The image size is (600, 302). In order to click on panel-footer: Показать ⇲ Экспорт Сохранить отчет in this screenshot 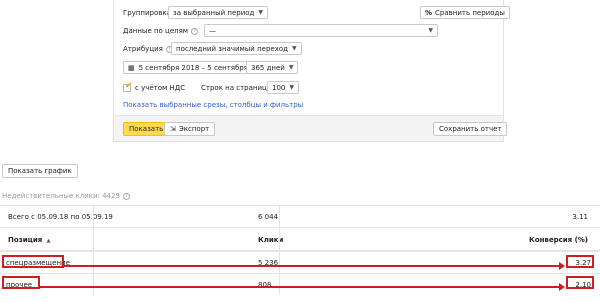, I will do `click(311, 128)`.